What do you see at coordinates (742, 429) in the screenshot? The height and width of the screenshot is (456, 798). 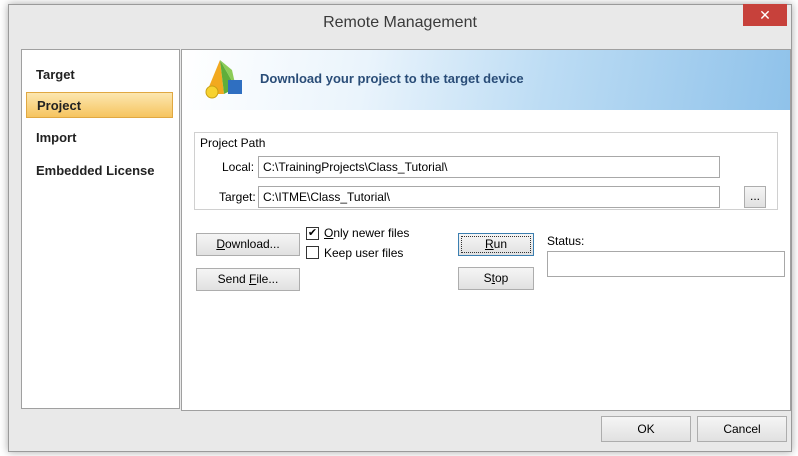 I see `cancel-button: Cancel` at bounding box center [742, 429].